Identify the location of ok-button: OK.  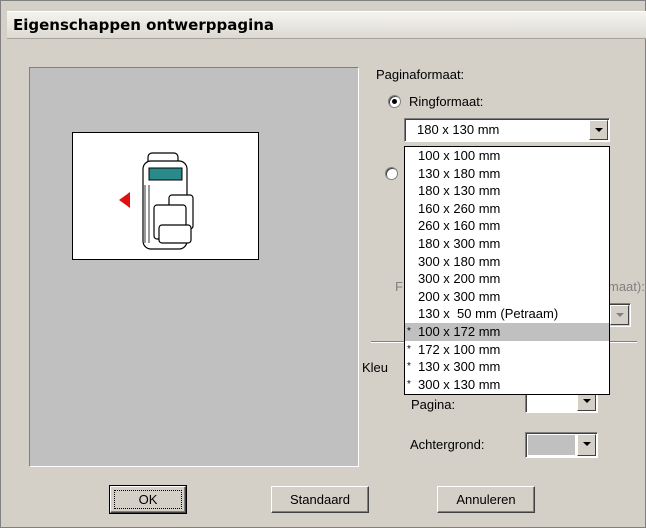
(148, 499).